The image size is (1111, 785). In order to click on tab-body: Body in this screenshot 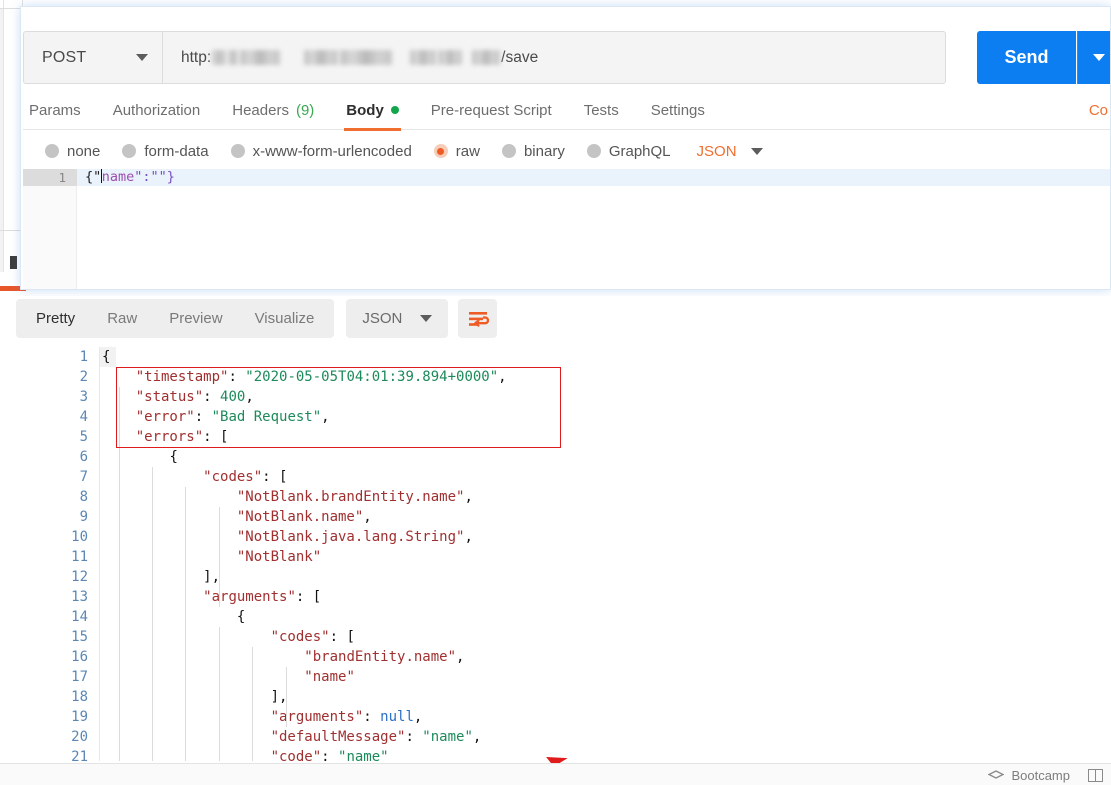, I will do `click(372, 111)`.